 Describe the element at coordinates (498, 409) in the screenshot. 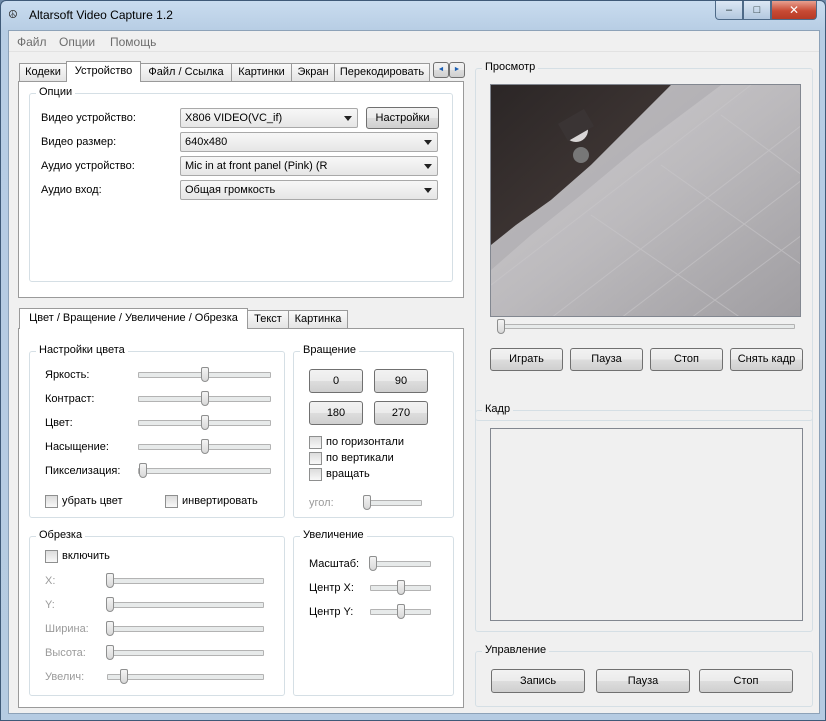

I see `frame-title: Кадр` at that location.